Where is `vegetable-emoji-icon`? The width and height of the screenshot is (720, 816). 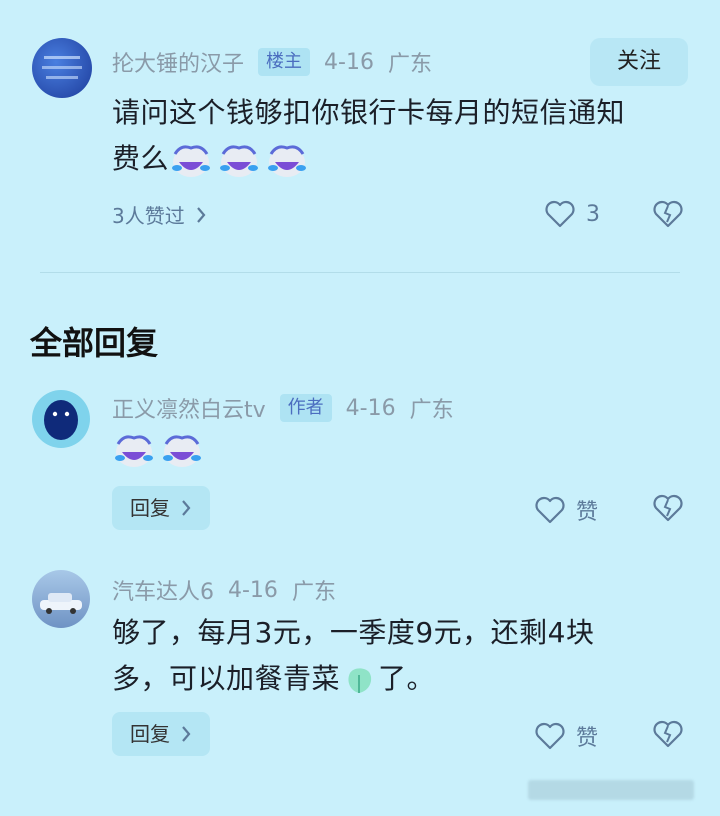
vegetable-emoji-icon is located at coordinates (360, 680).